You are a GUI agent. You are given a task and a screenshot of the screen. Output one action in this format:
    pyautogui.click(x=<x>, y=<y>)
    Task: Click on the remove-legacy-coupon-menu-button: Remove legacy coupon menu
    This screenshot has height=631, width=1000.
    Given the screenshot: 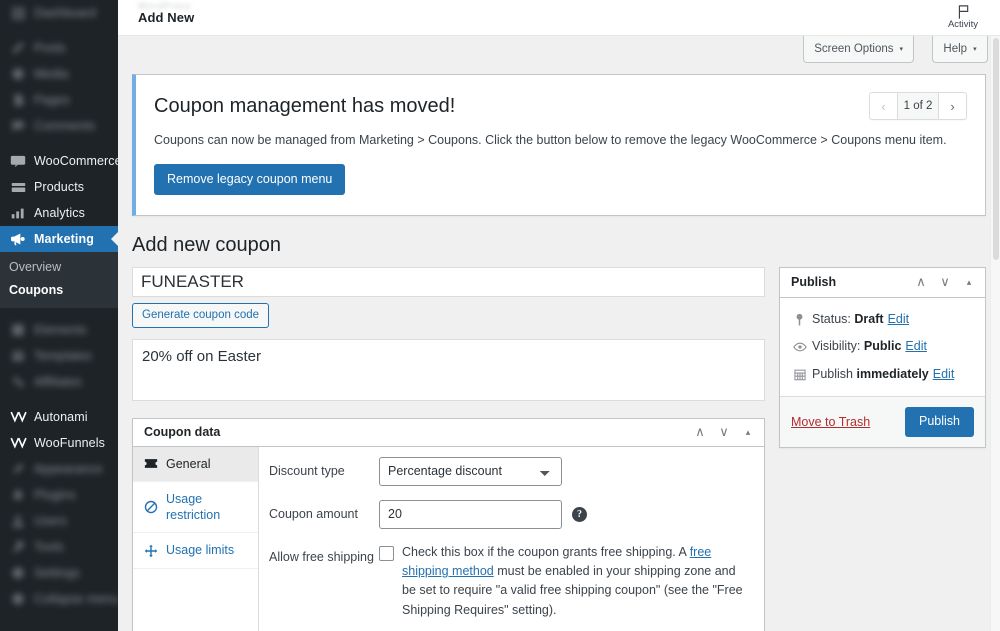 What is the action you would take?
    pyautogui.click(x=250, y=179)
    